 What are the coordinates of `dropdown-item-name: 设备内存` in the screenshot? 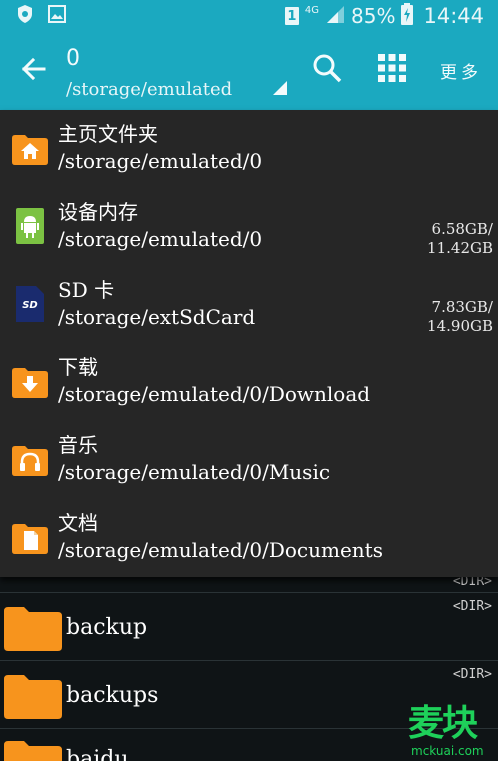 It's located at (98, 211).